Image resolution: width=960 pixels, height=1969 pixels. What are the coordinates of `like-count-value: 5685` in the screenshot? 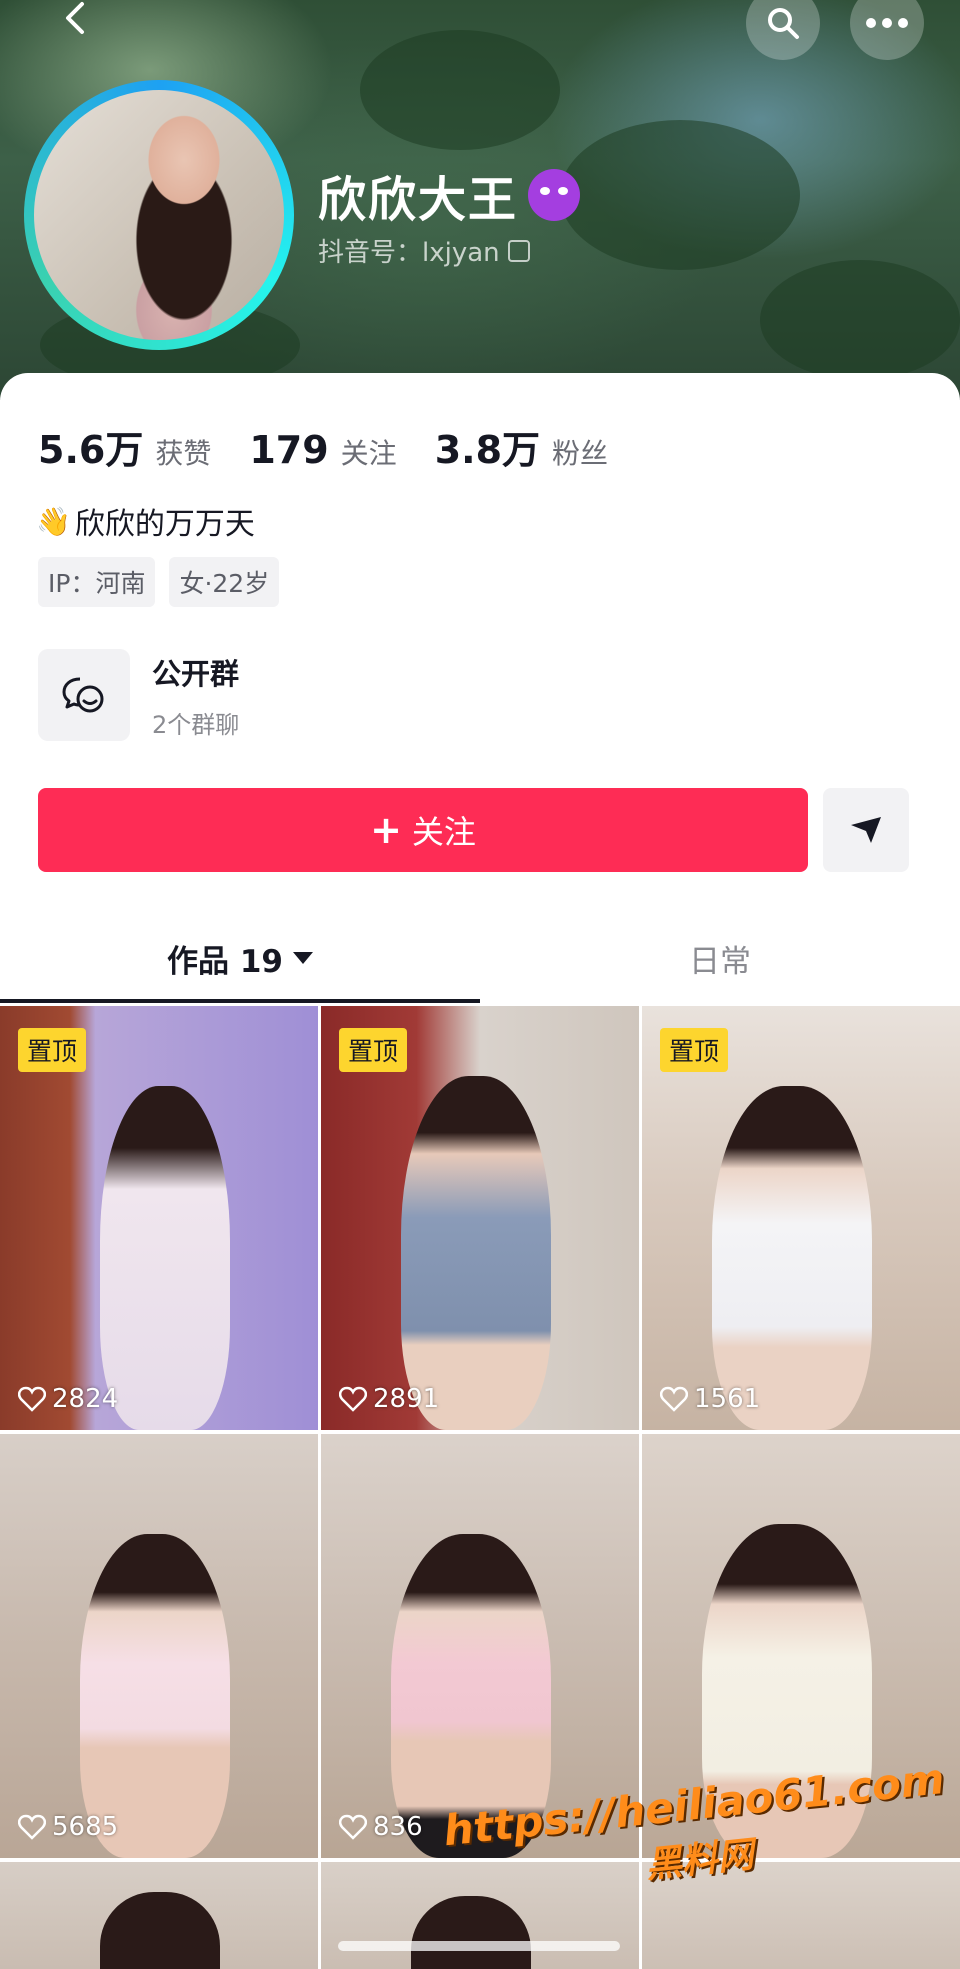 It's located at (85, 1827).